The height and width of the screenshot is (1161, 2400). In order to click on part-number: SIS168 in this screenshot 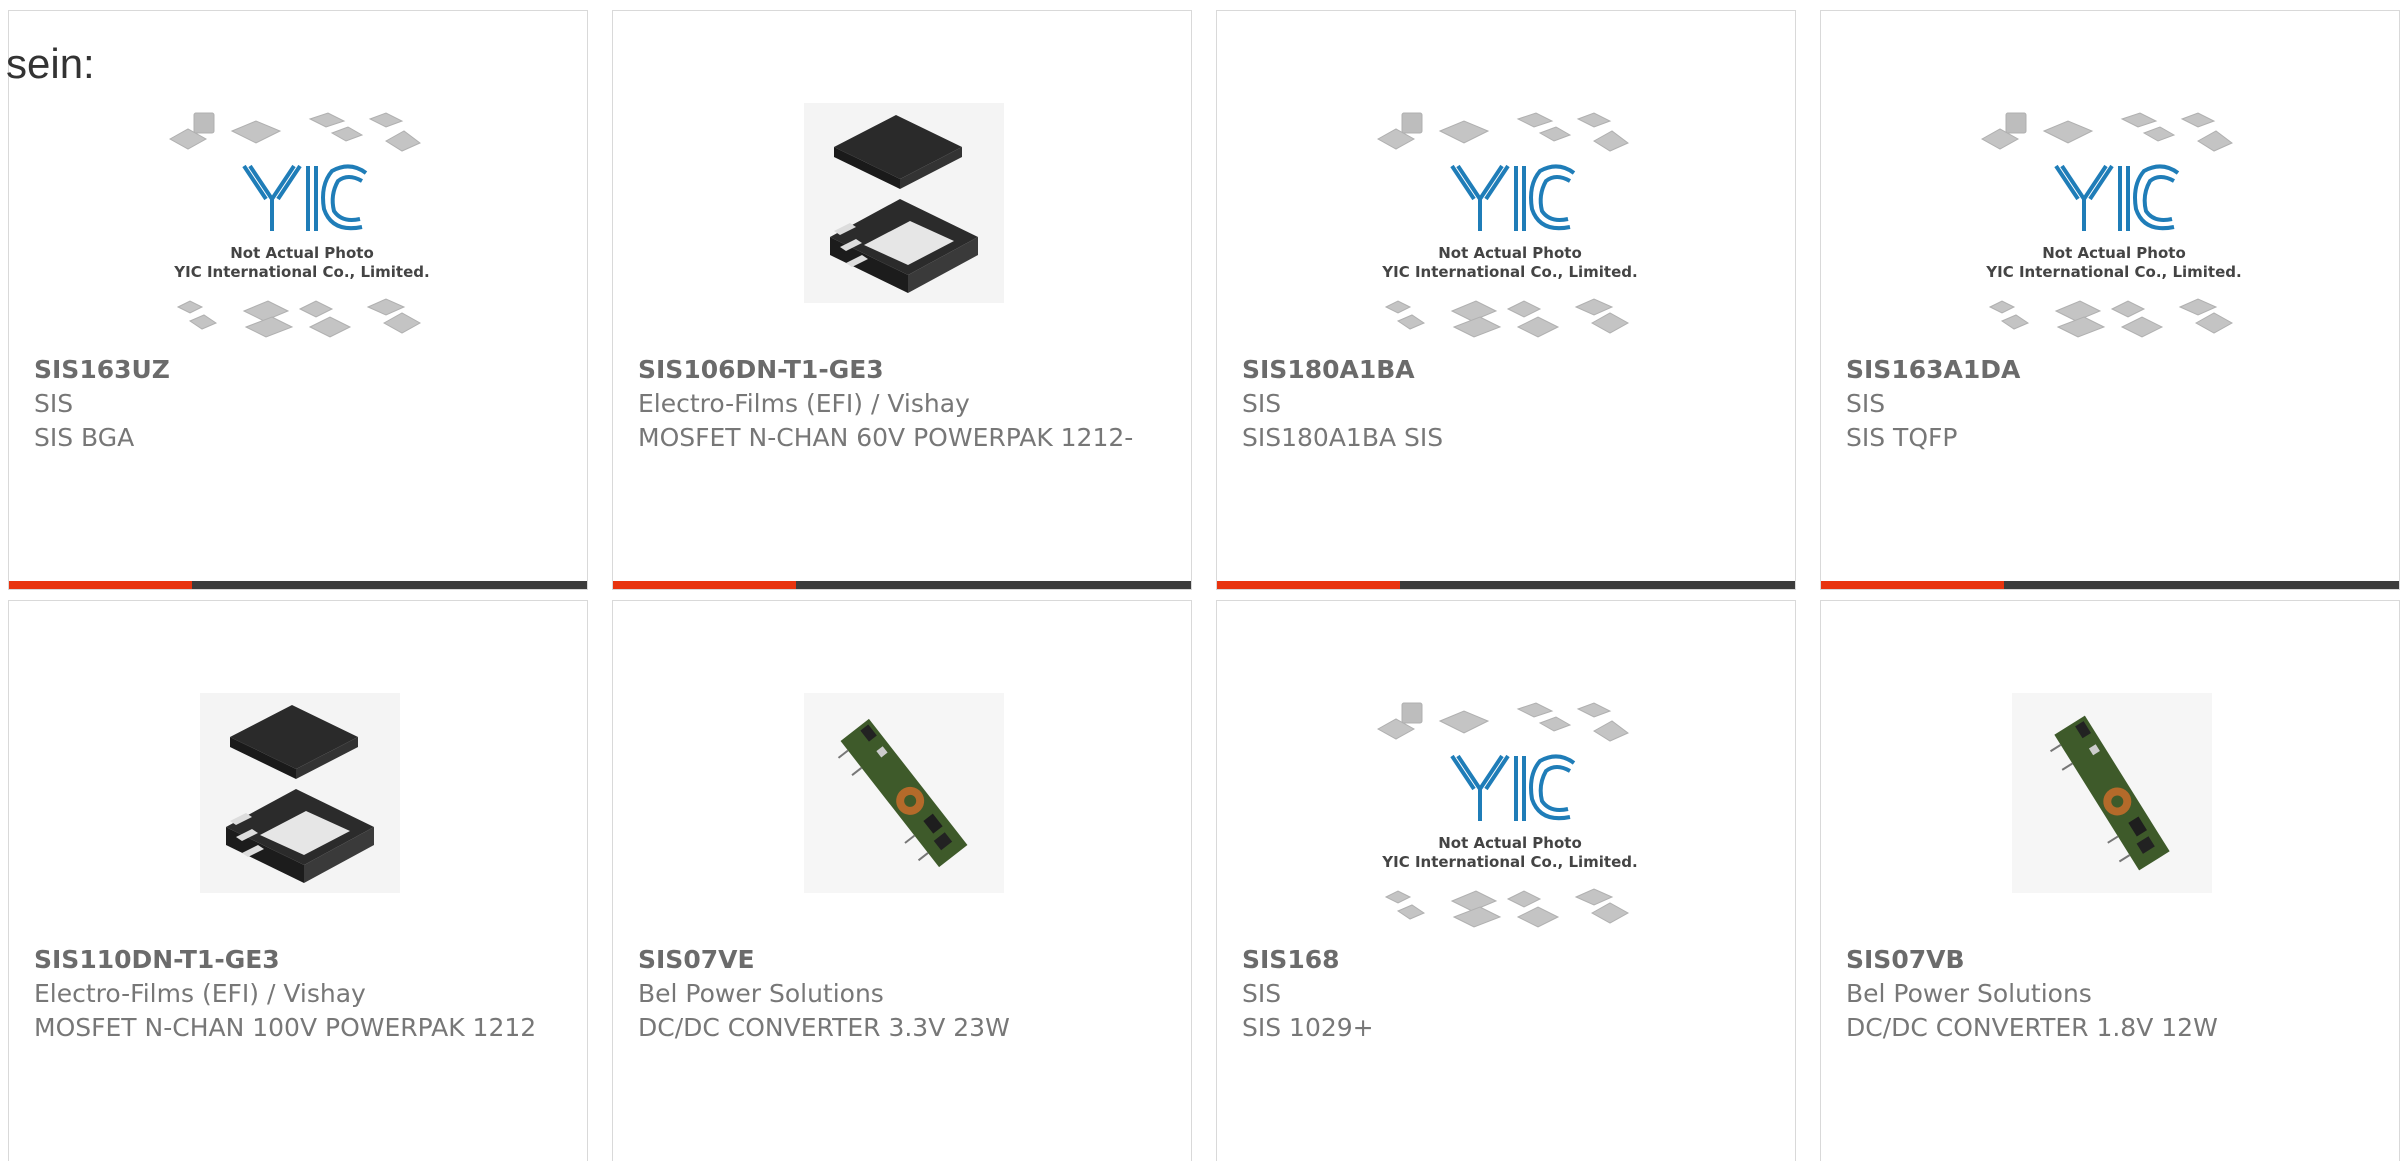, I will do `click(1502, 960)`.